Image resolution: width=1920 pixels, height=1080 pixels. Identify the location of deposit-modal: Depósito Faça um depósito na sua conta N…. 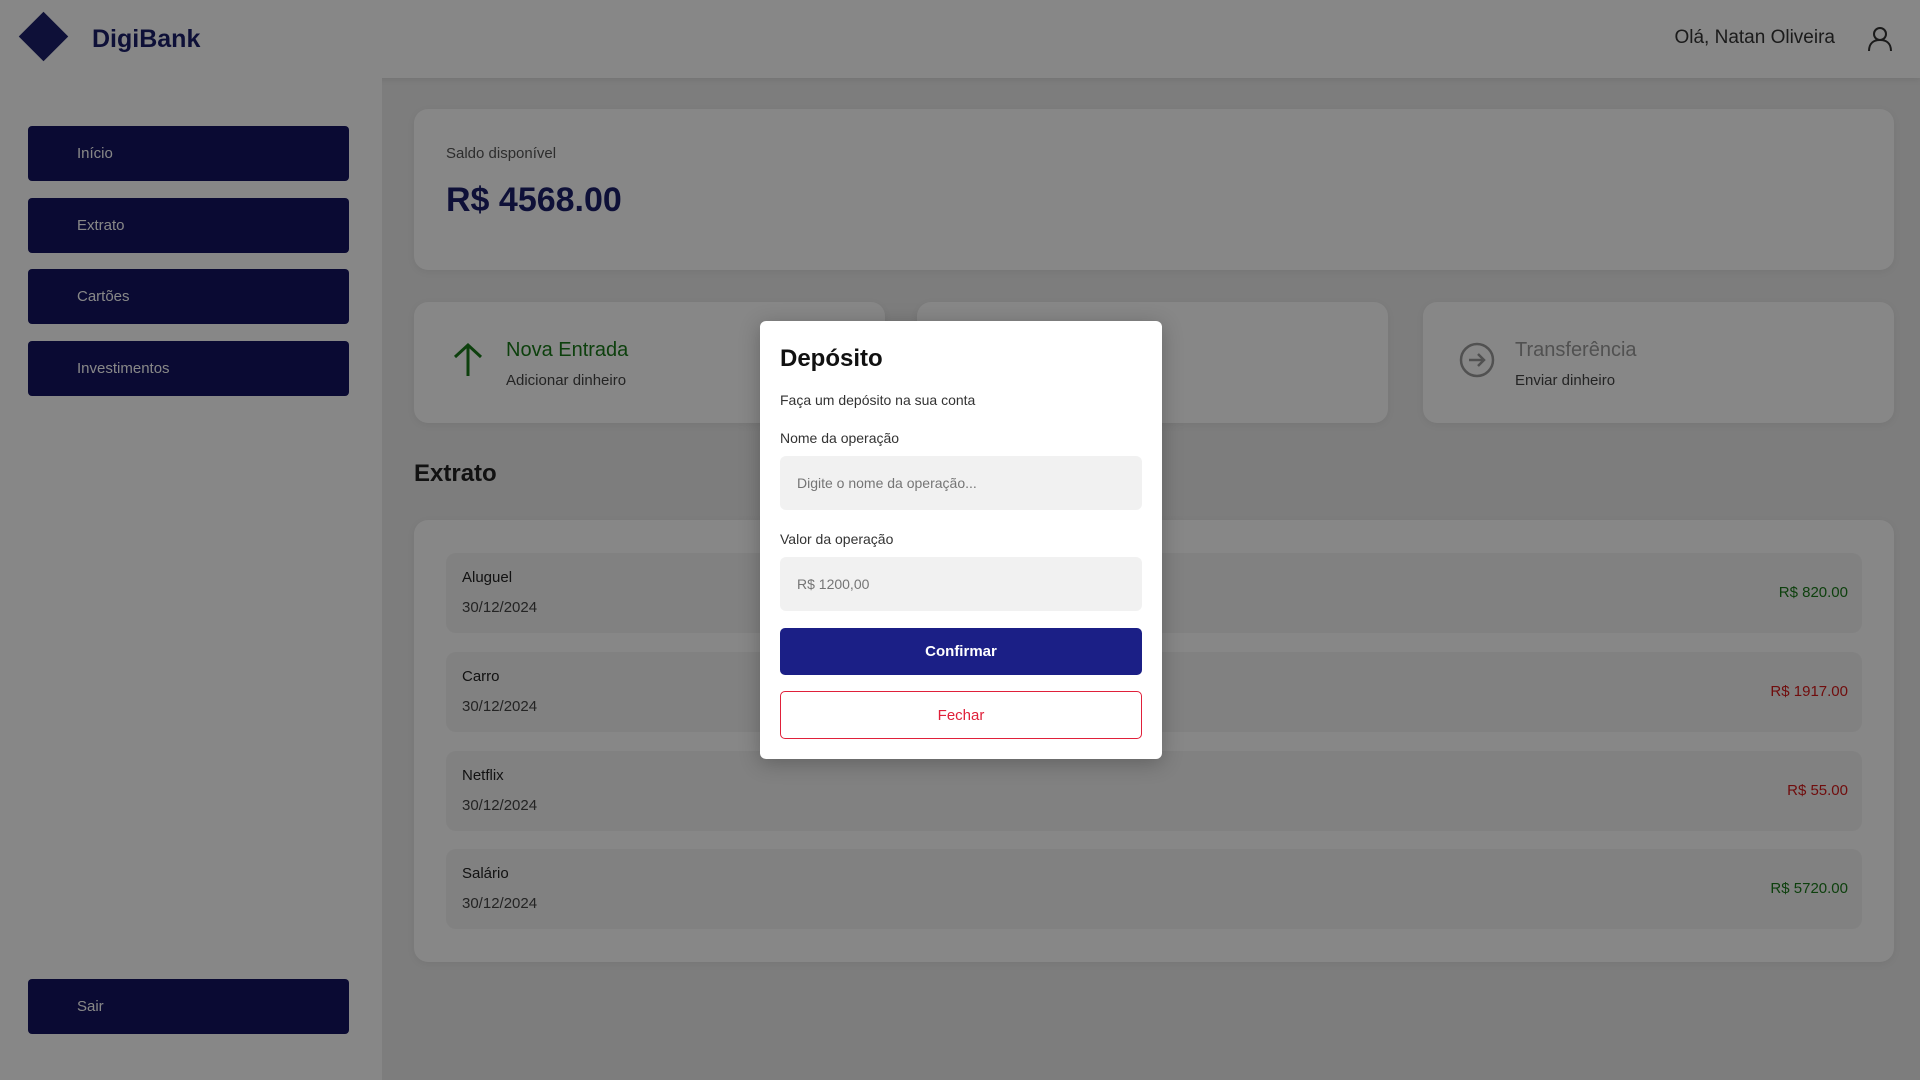
(961, 540).